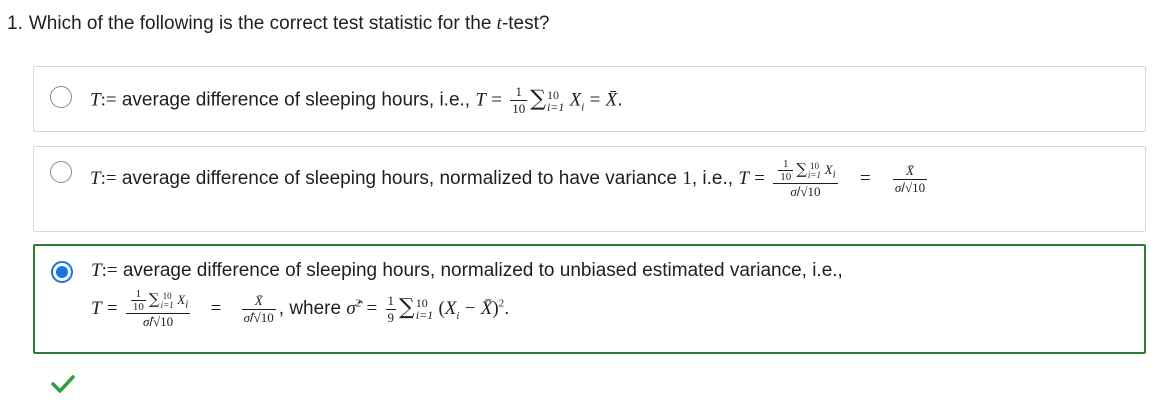 The height and width of the screenshot is (410, 1159). Describe the element at coordinates (611, 100) in the screenshot. I see `math-xbar: X̄` at that location.